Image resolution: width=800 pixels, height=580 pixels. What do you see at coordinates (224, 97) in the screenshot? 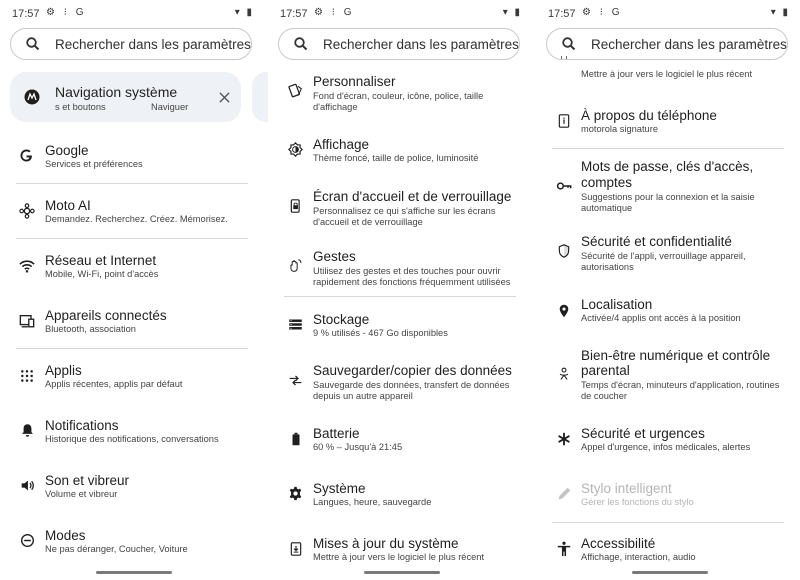
I see `close-icon` at bounding box center [224, 97].